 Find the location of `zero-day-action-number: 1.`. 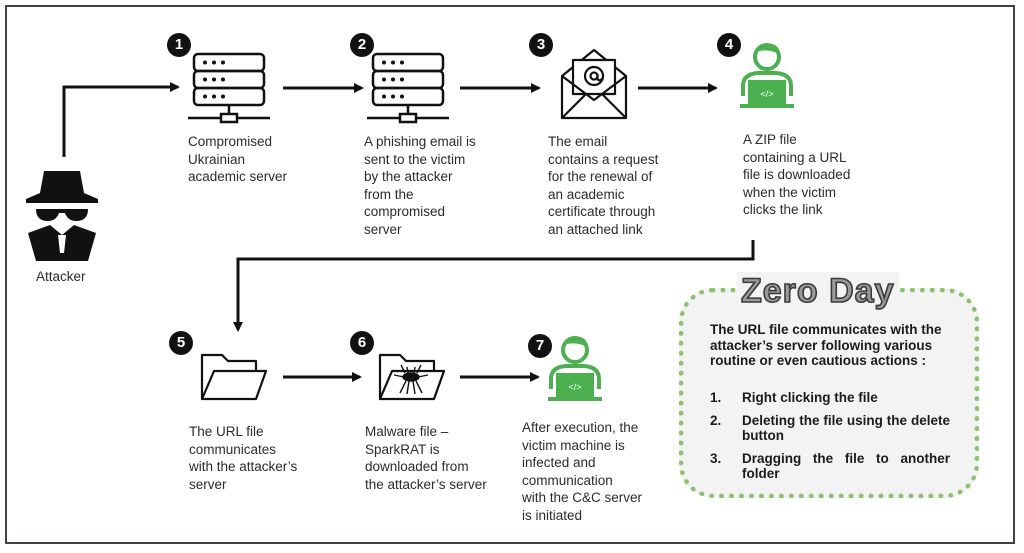

zero-day-action-number: 1. is located at coordinates (716, 397).